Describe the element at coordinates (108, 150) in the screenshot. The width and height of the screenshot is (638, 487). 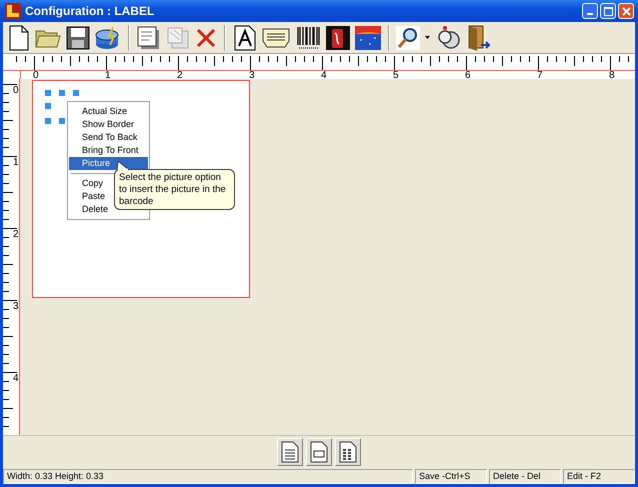
I see `menu-item: Bring To Front` at that location.